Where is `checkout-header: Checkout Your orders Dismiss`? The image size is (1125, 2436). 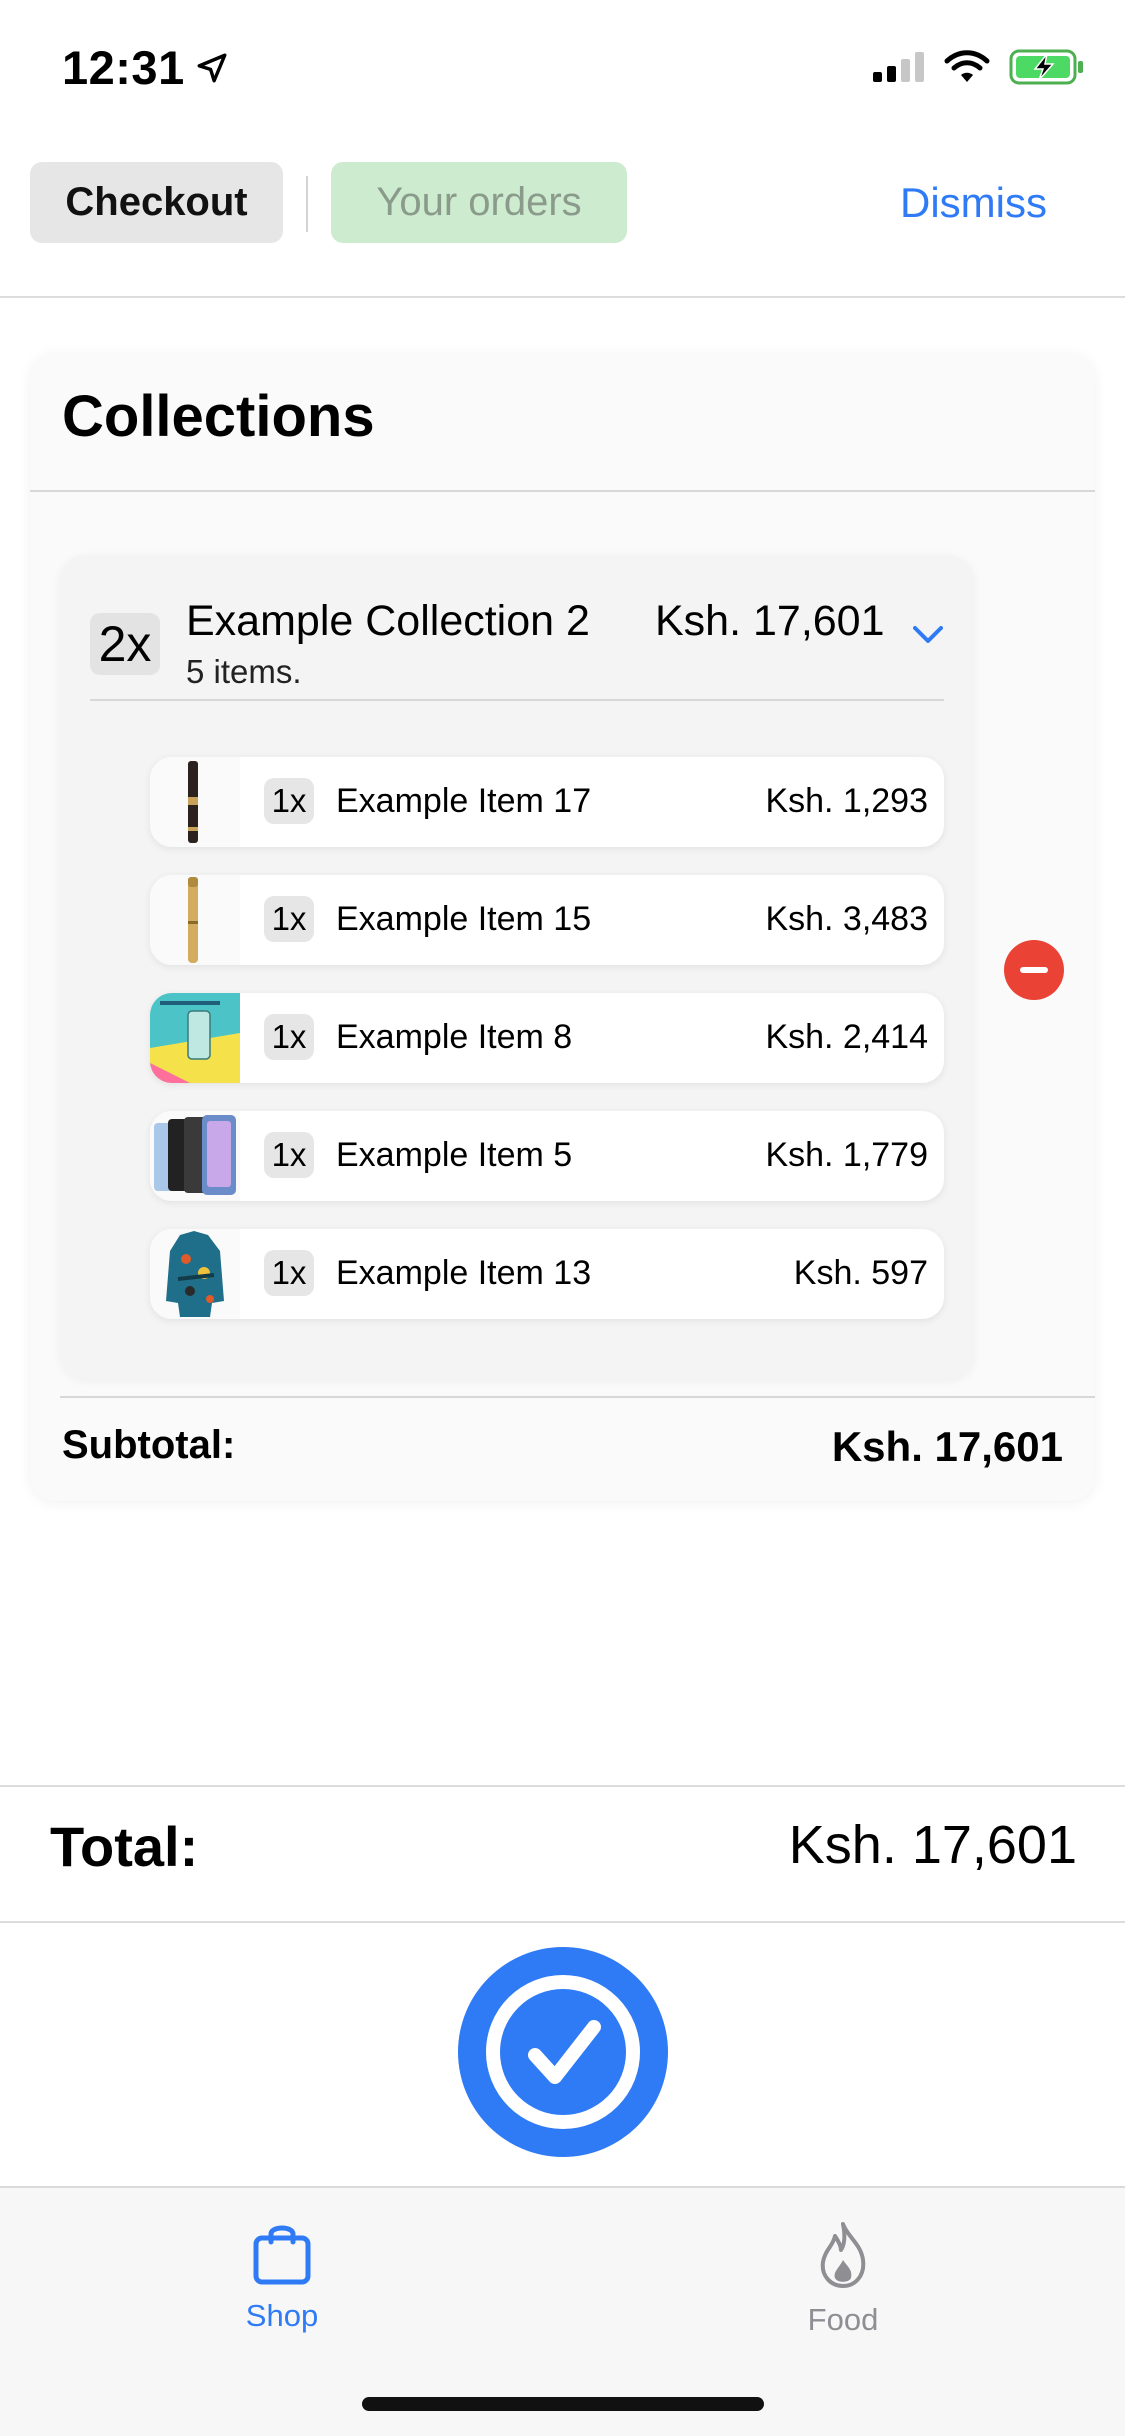 checkout-header: Checkout Your orders Dismiss is located at coordinates (562, 219).